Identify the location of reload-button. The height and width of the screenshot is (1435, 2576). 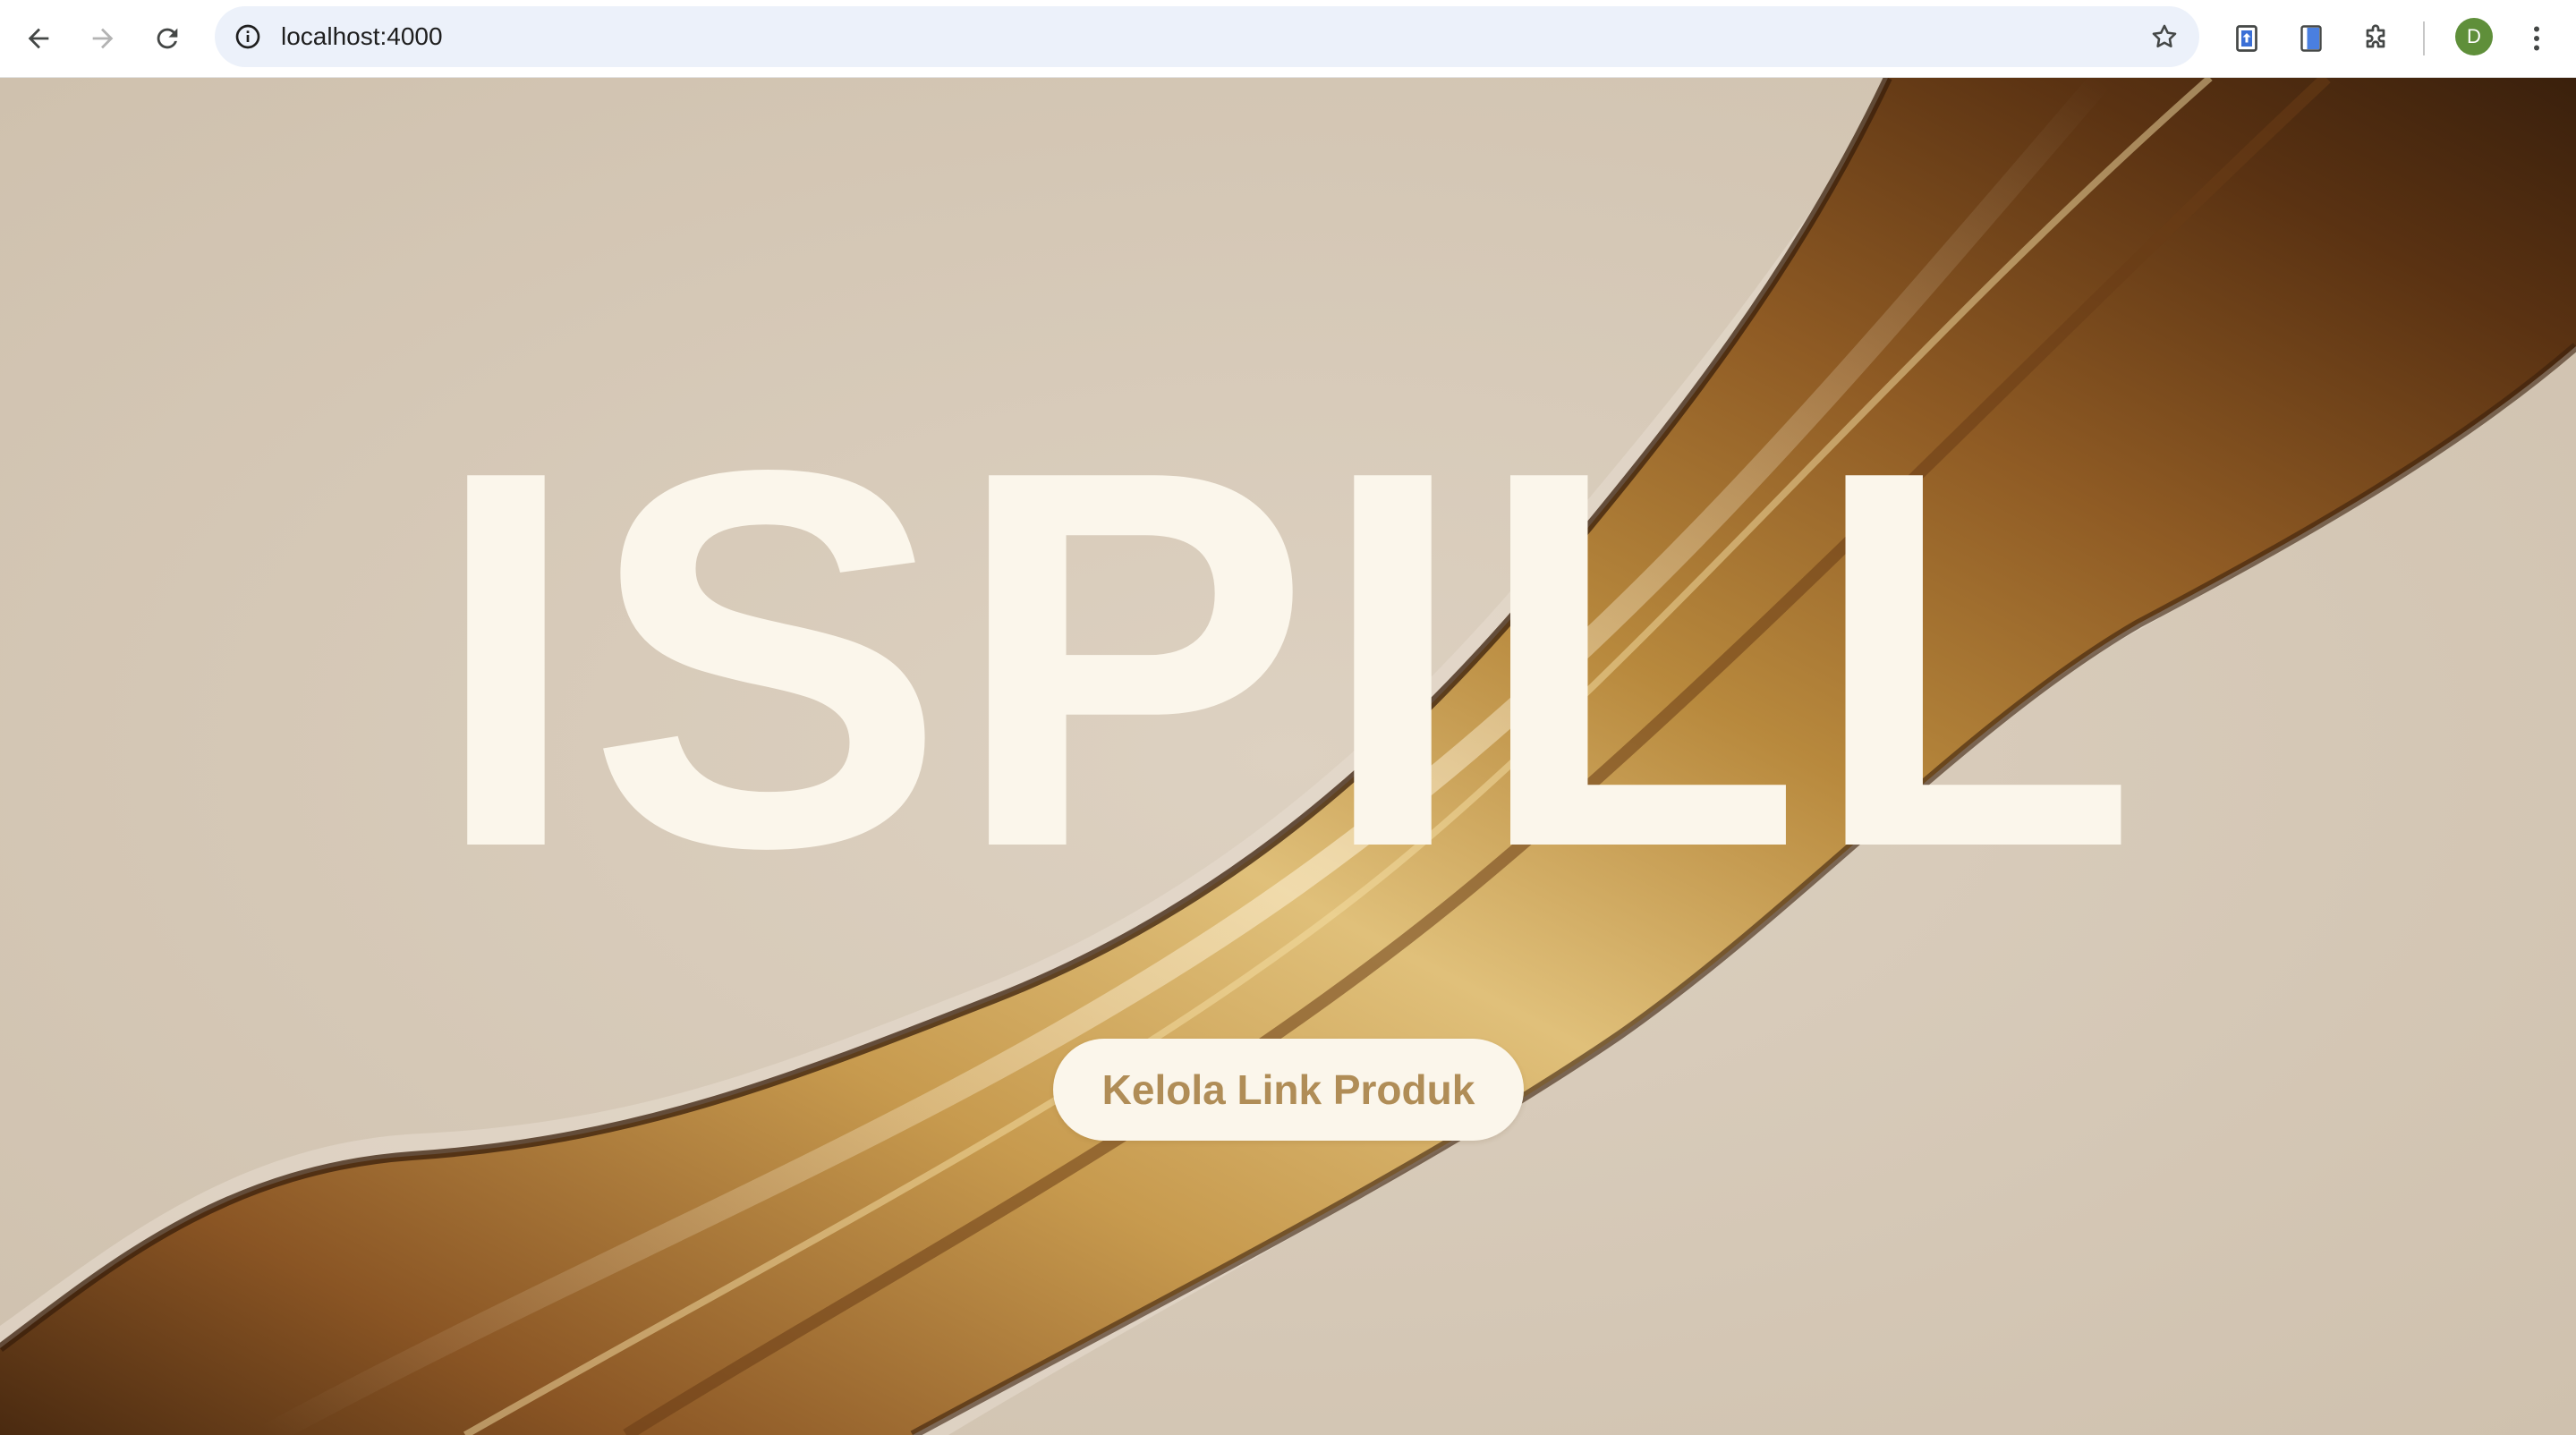
(167, 38).